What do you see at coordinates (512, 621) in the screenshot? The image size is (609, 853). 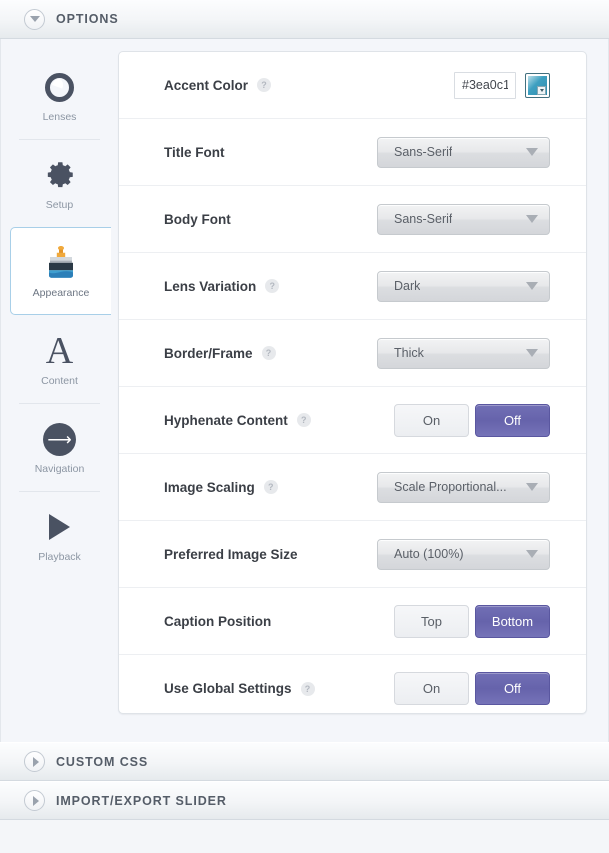 I see `caption-position-bottom: Bottom` at bounding box center [512, 621].